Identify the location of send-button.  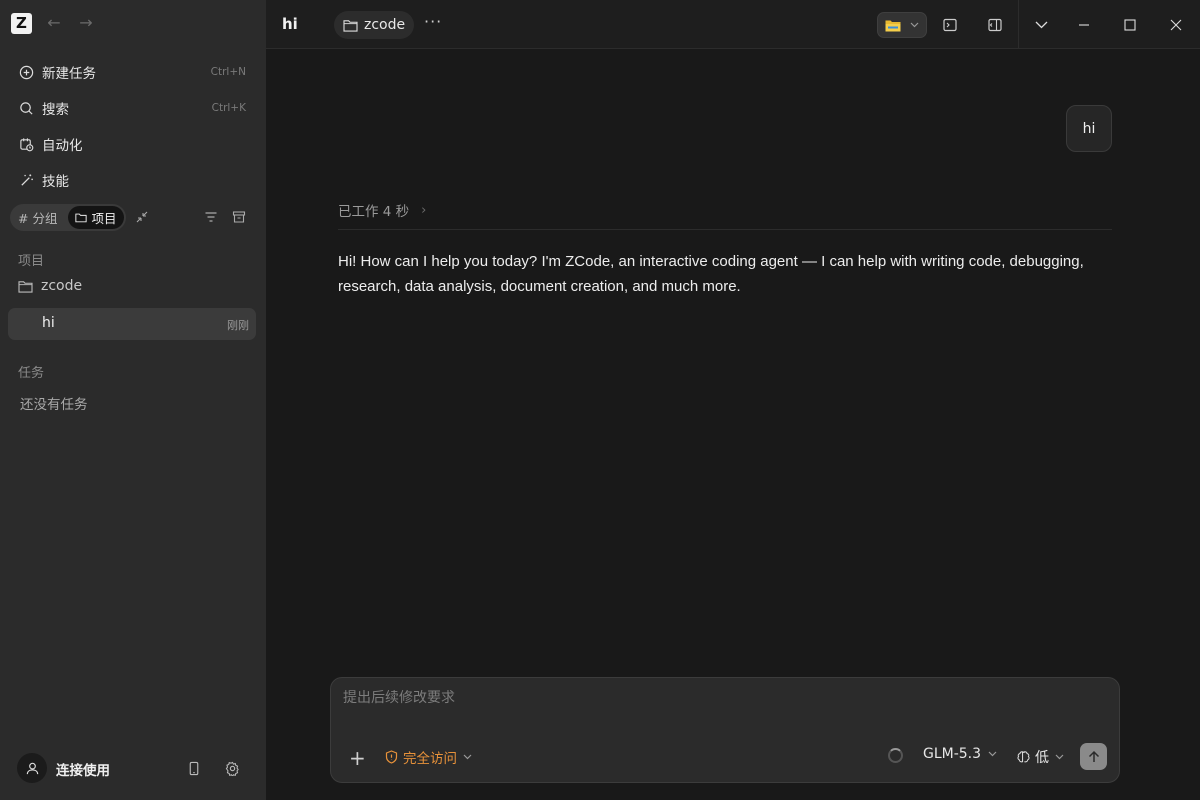
(1093, 756).